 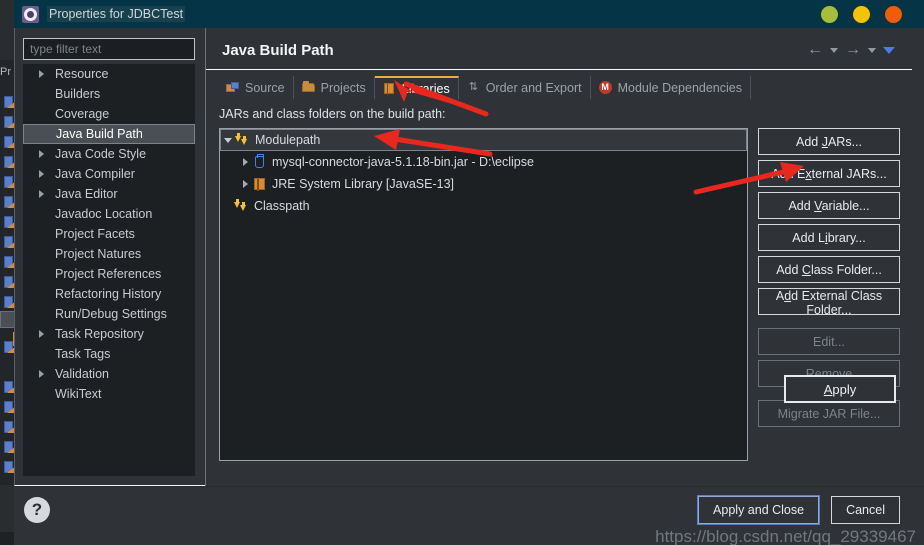 I want to click on sidebar-item-resource: Resource, so click(x=109, y=74).